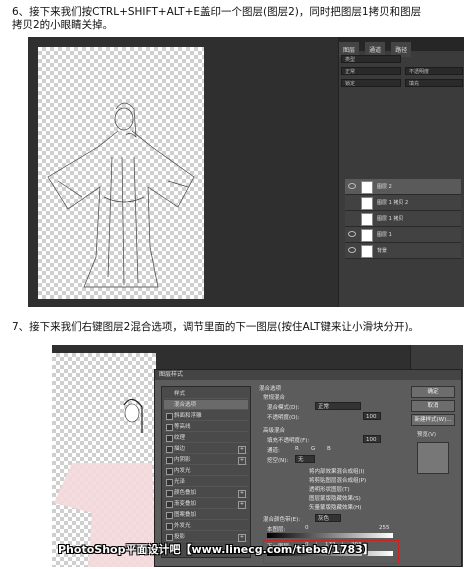 The width and height of the screenshot is (465, 569). I want to click on style-item: 光泽, so click(206, 482).